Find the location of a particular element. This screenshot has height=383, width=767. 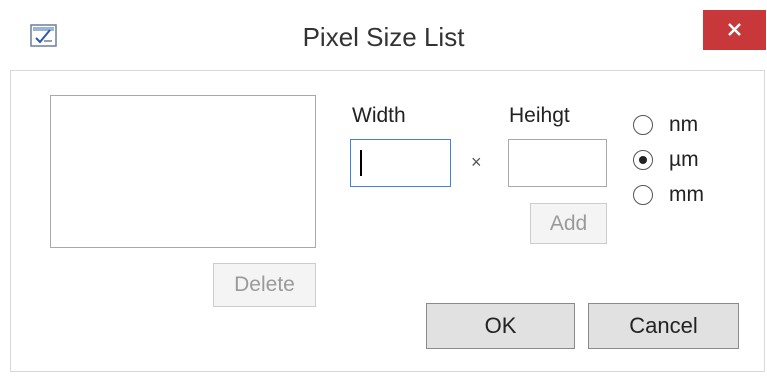

delete-button: Delete is located at coordinates (264, 285).